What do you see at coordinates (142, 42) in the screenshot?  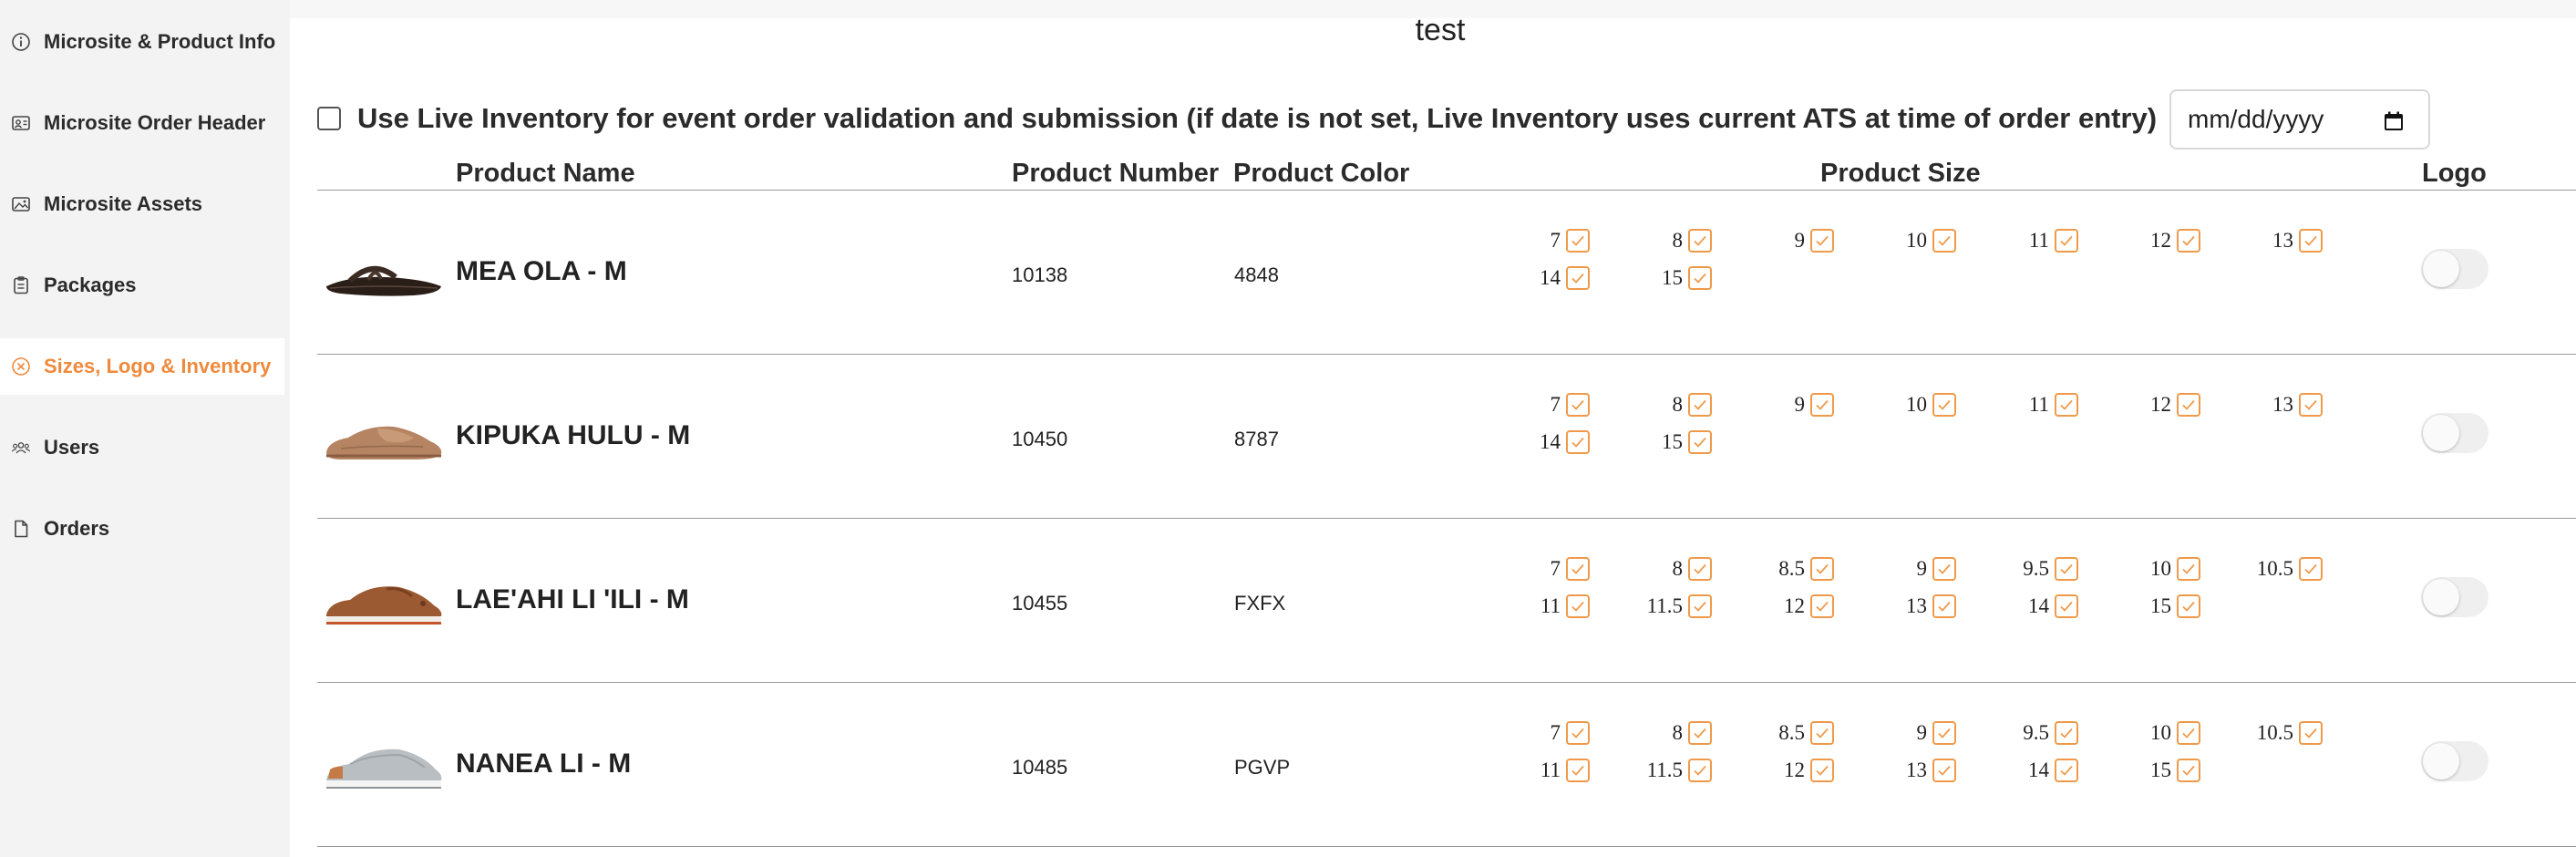 I see `sidebar-item-microsite-product-info: Microsite & Product Info` at bounding box center [142, 42].